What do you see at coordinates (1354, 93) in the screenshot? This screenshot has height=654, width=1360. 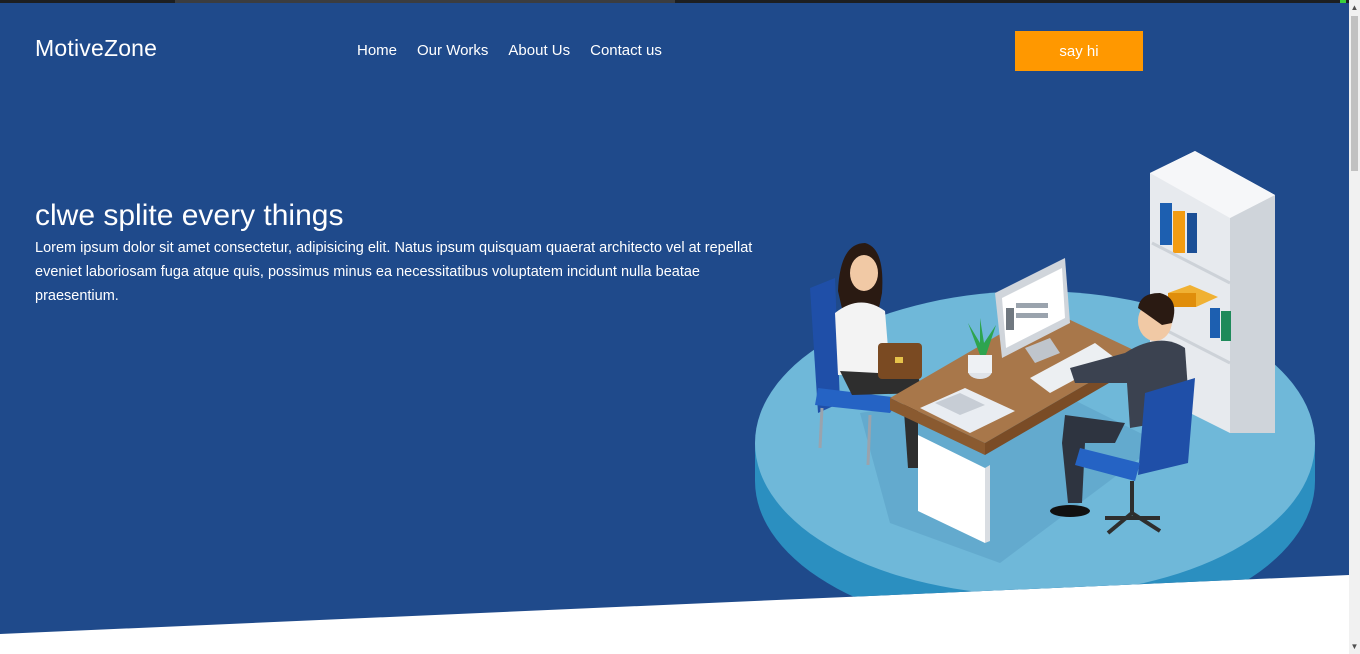 I see `scrollbar-thumb` at bounding box center [1354, 93].